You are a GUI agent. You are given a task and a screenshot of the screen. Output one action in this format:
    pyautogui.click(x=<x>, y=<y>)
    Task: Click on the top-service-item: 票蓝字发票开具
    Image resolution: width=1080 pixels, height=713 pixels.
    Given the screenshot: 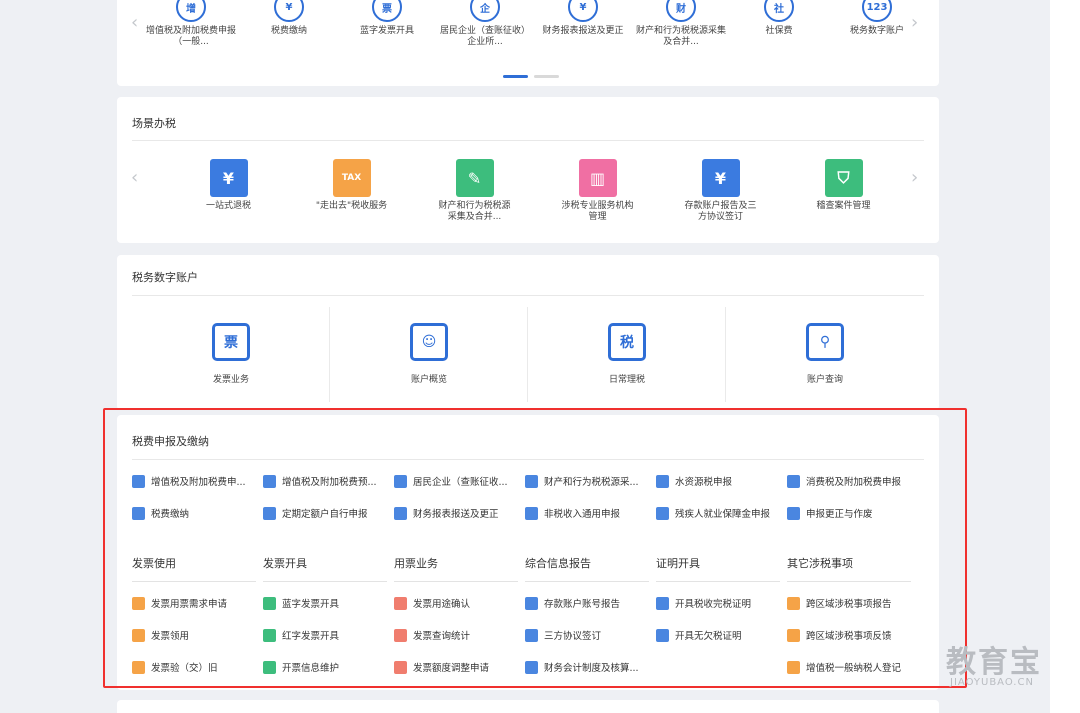 What is the action you would take?
    pyautogui.click(x=387, y=24)
    